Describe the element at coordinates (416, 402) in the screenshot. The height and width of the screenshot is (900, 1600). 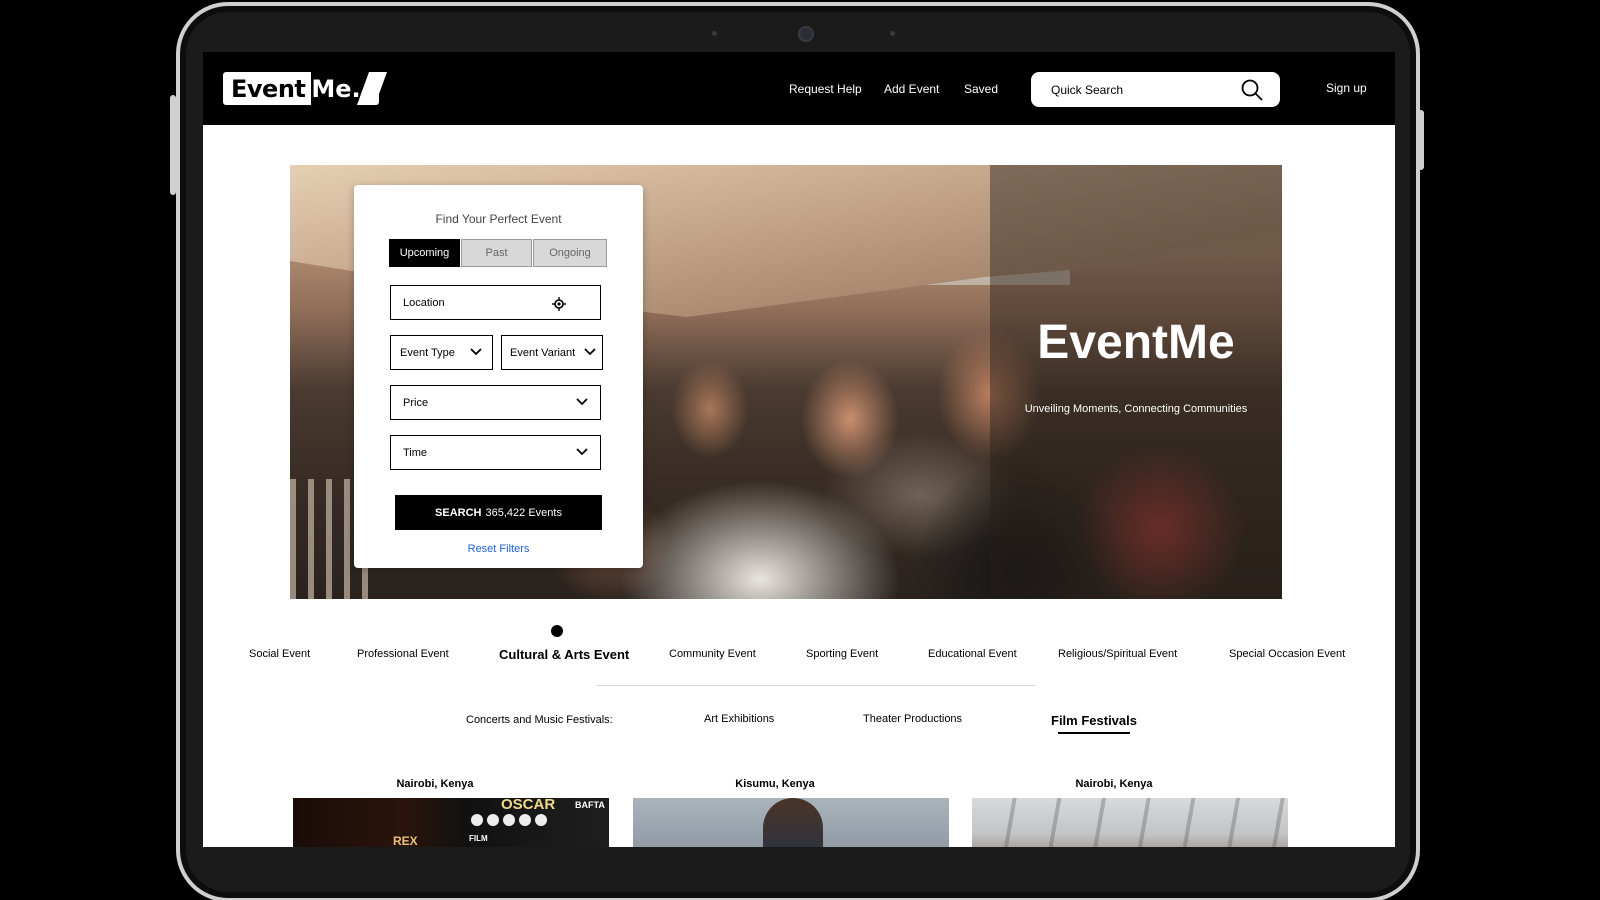
I see `price-label: Price` at that location.